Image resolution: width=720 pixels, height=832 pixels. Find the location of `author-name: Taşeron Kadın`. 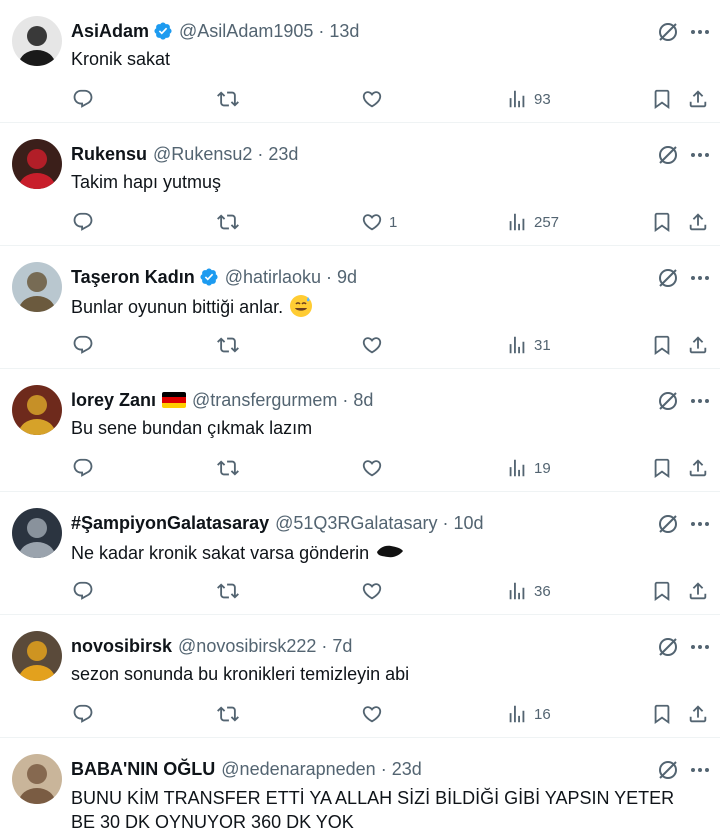

author-name: Taşeron Kadın is located at coordinates (133, 277).